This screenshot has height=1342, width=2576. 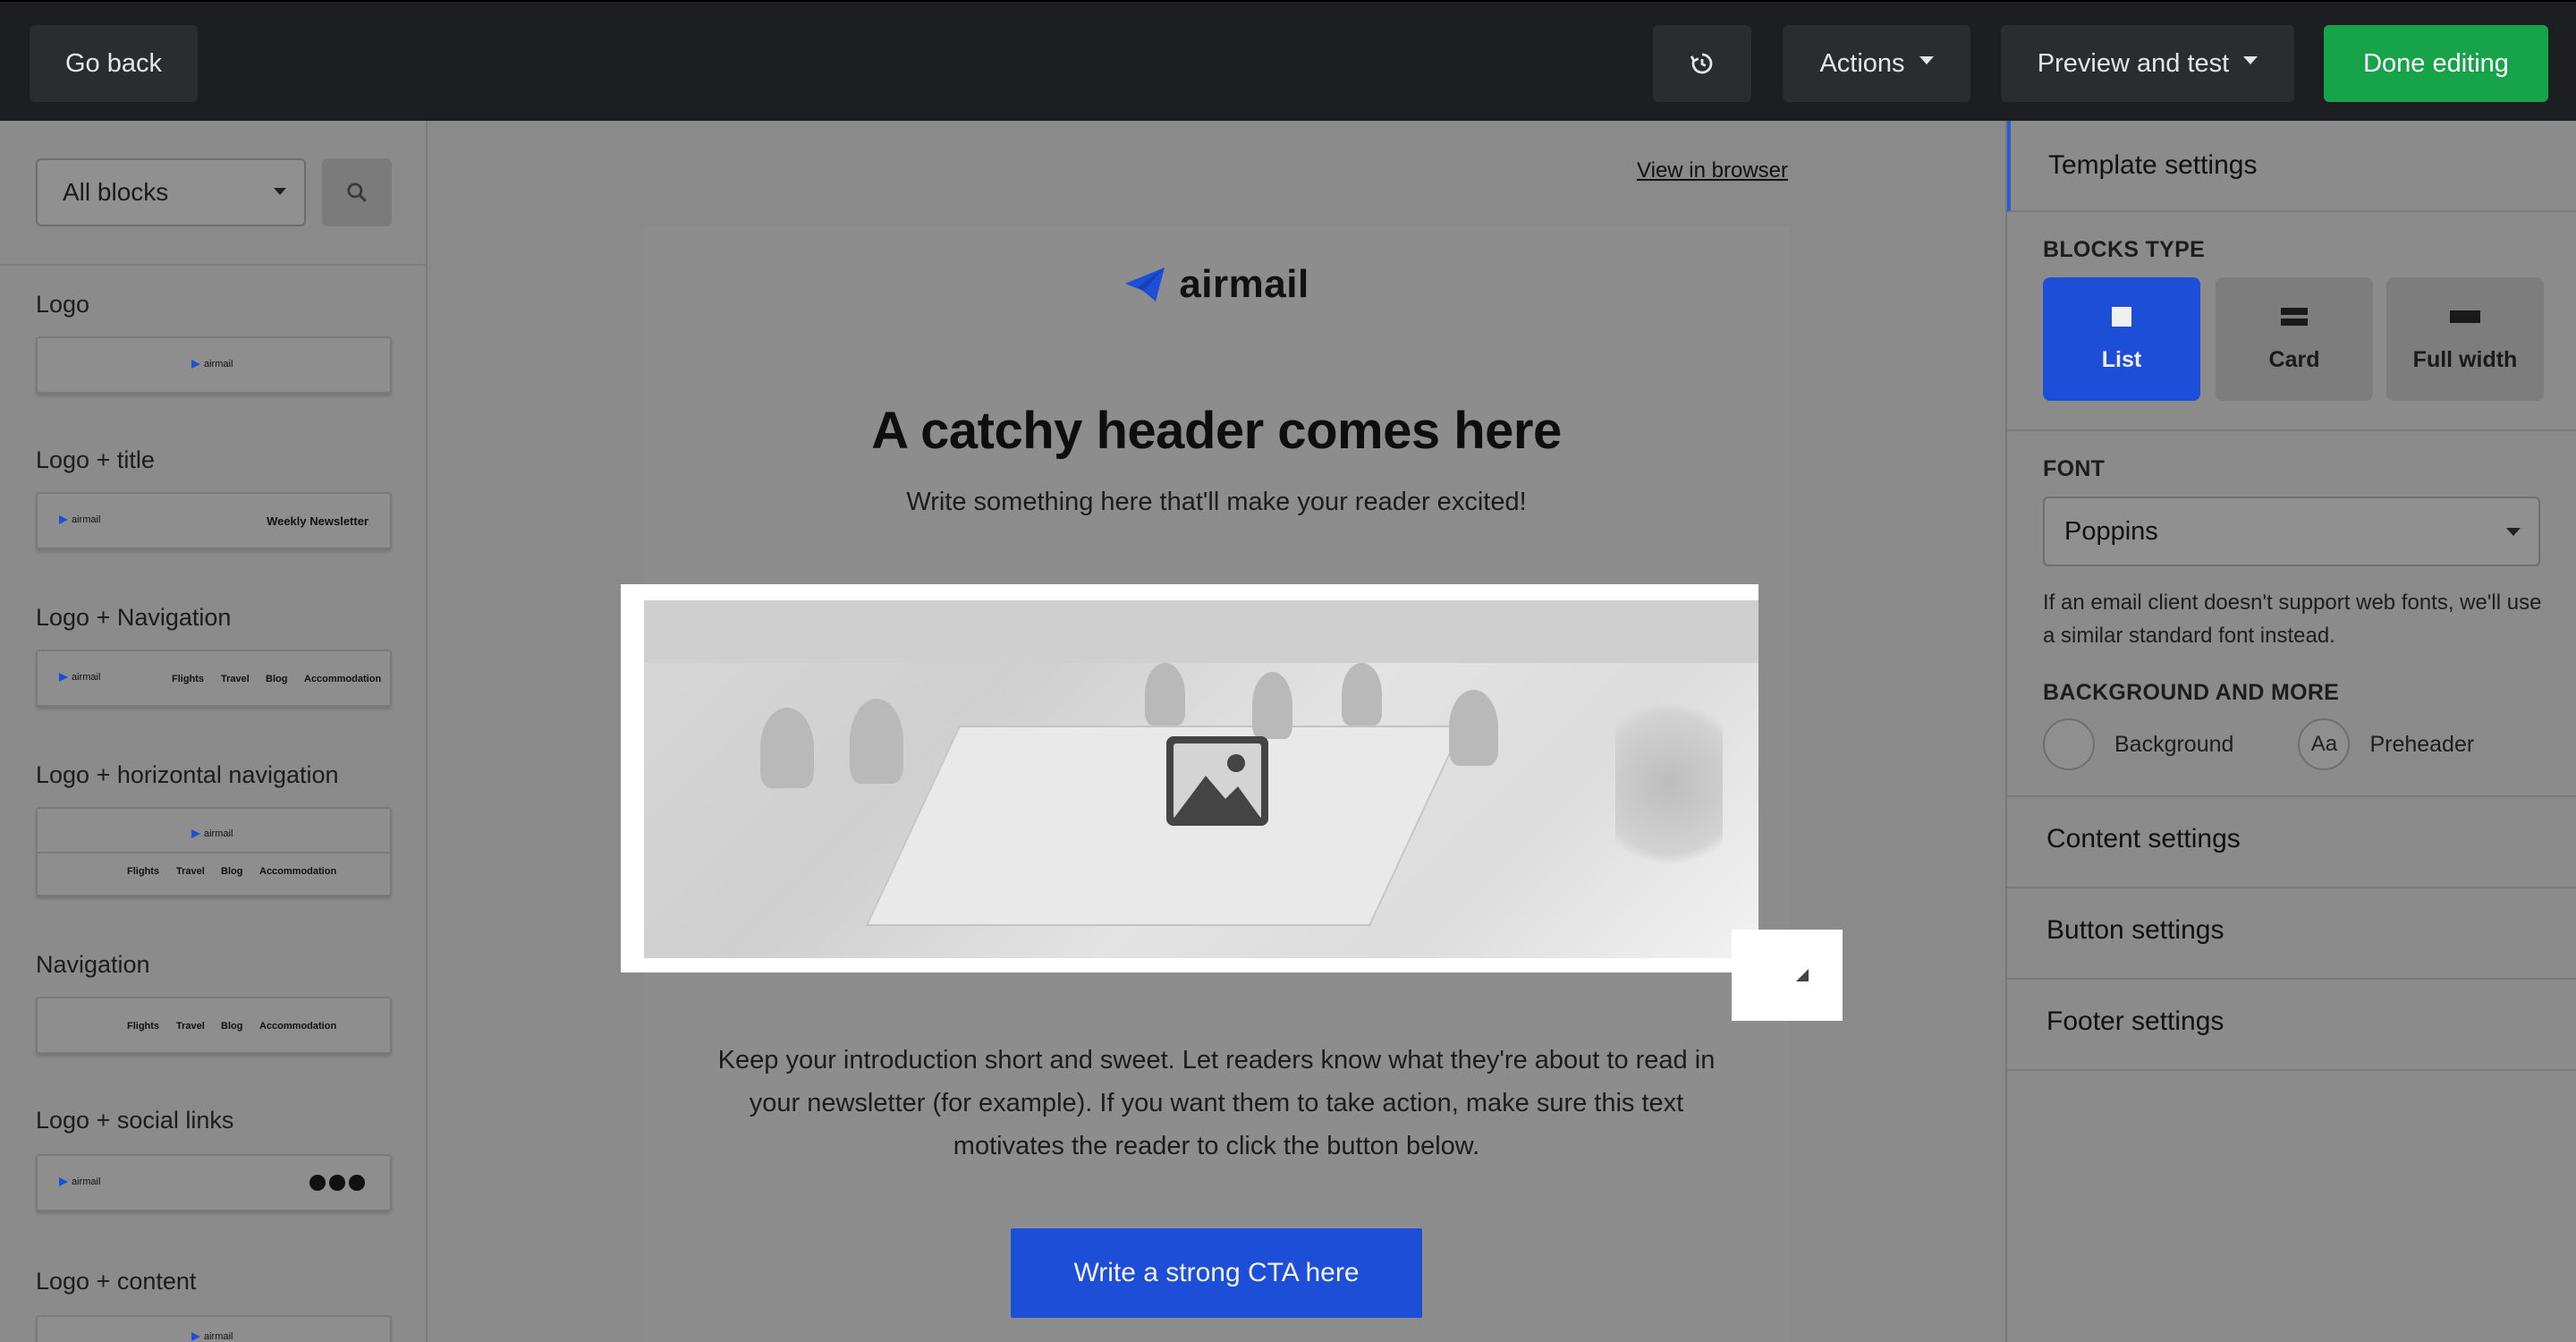 What do you see at coordinates (337, 1183) in the screenshot?
I see `mini-social-icons` at bounding box center [337, 1183].